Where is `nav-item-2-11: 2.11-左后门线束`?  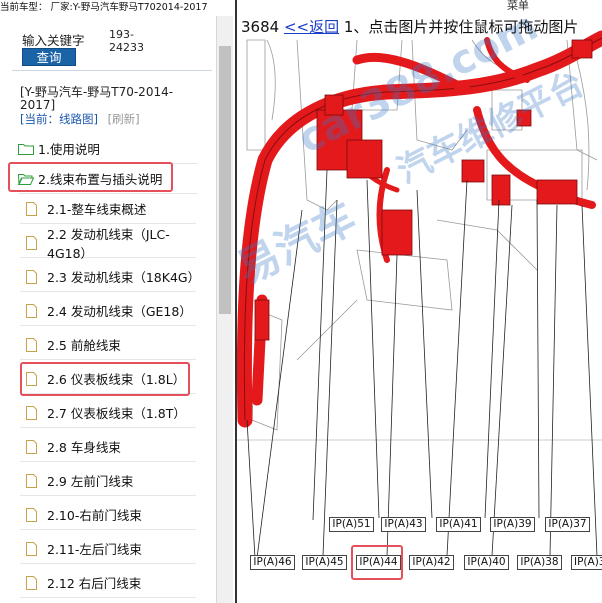
nav-item-2-11: 2.11-左后门线束 is located at coordinates (108, 549).